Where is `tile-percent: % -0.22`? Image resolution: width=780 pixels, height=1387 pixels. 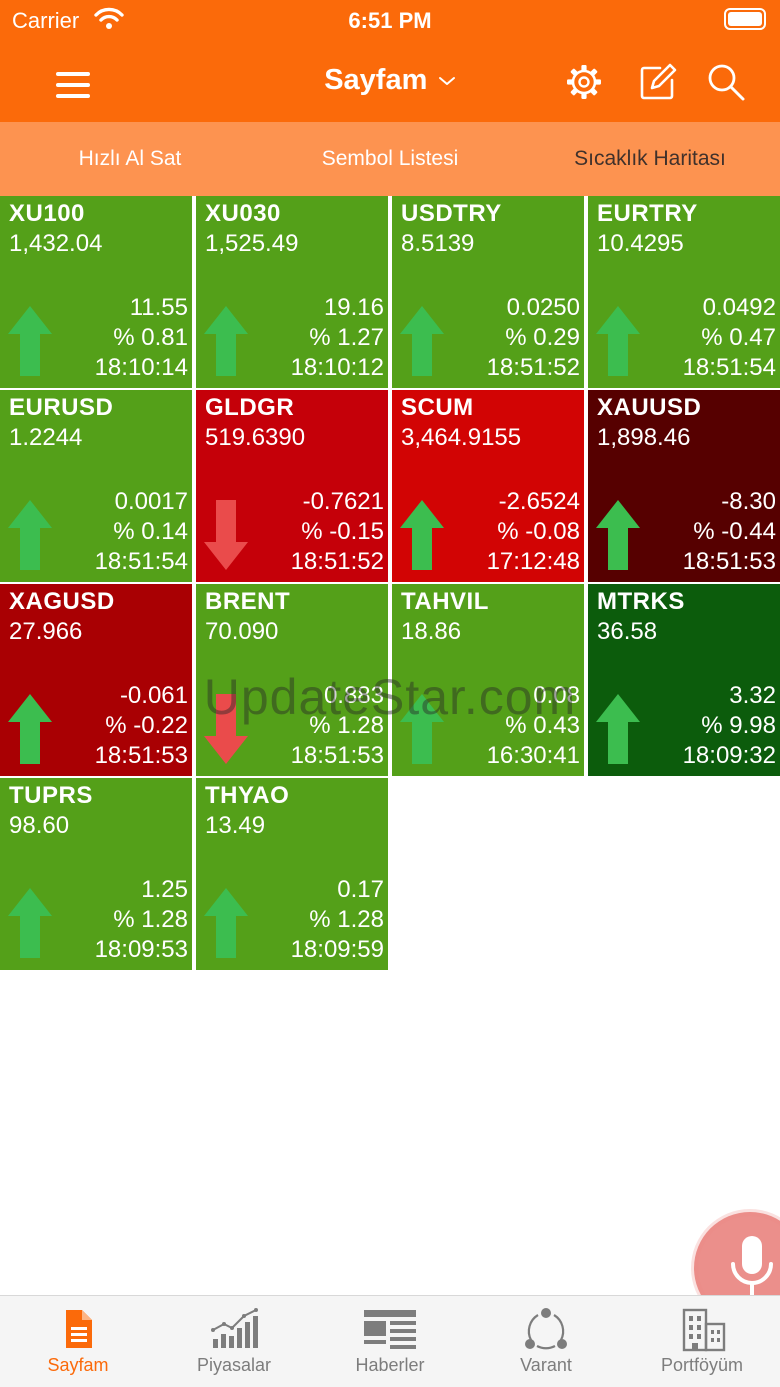
tile-percent: % -0.22 is located at coordinates (146, 725).